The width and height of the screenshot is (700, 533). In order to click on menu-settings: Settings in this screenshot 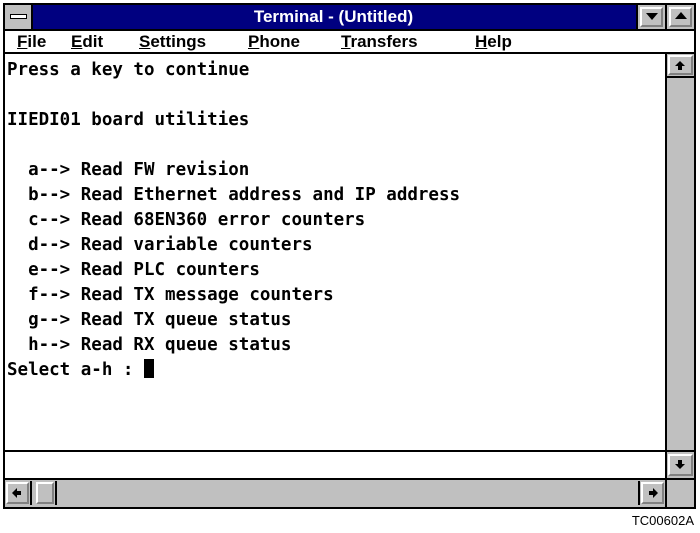, I will do `click(172, 41)`.